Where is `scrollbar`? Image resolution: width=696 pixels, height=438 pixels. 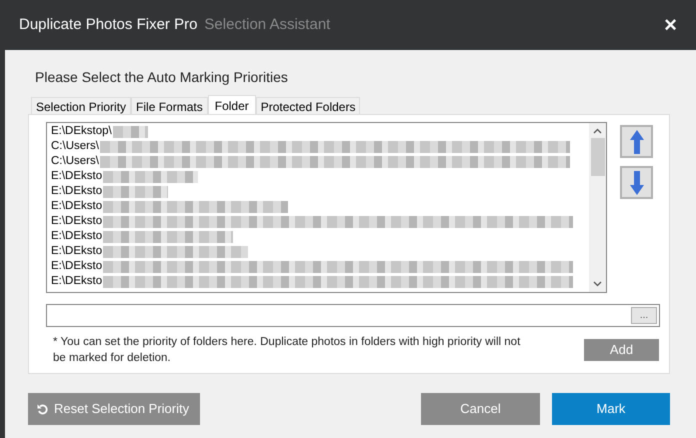 scrollbar is located at coordinates (597, 207).